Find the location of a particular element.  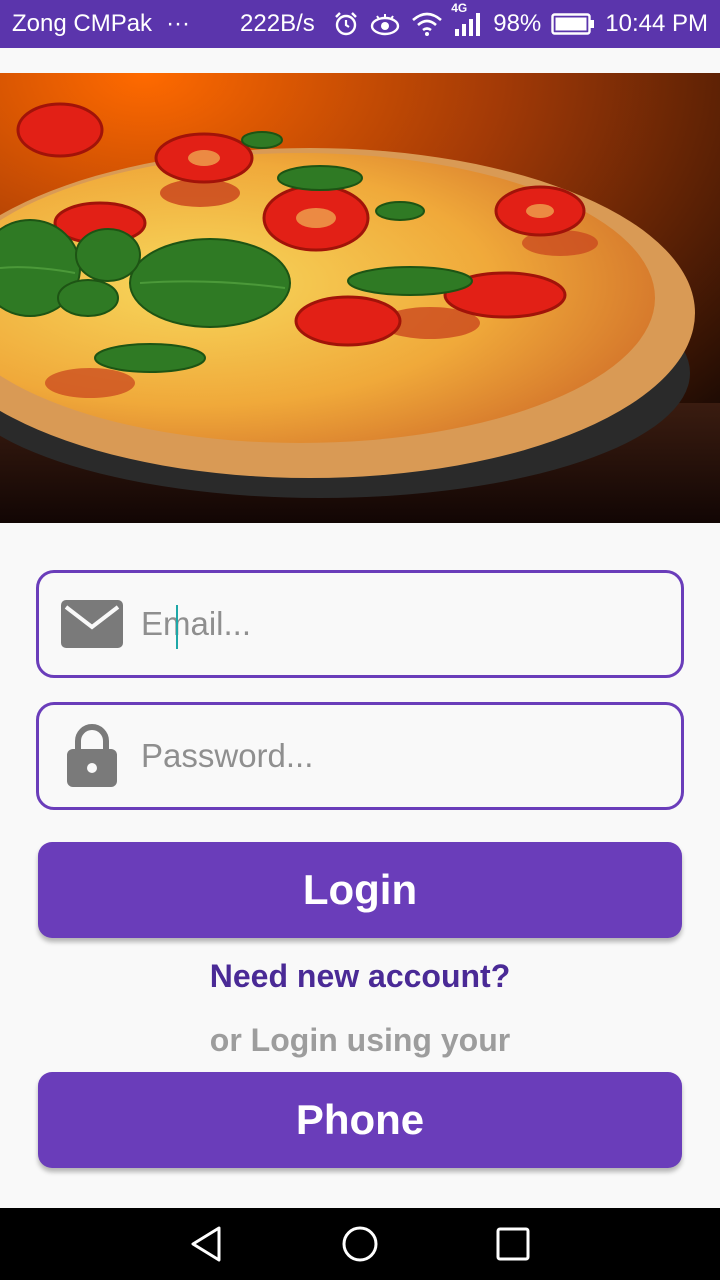

status-bar: Zong CMPak ··· 222B/s 4G 98% 10:44 PM is located at coordinates (360, 24).